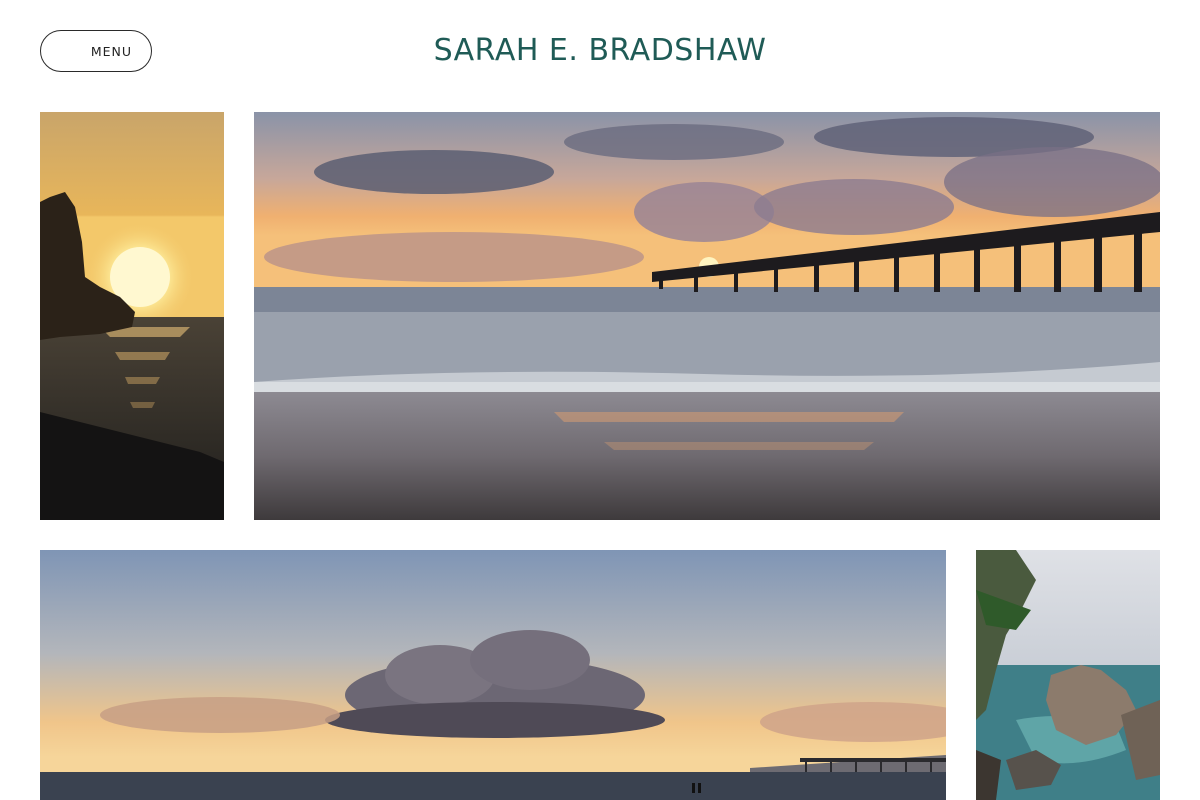  What do you see at coordinates (111, 51) in the screenshot?
I see `menu-label: MENU` at bounding box center [111, 51].